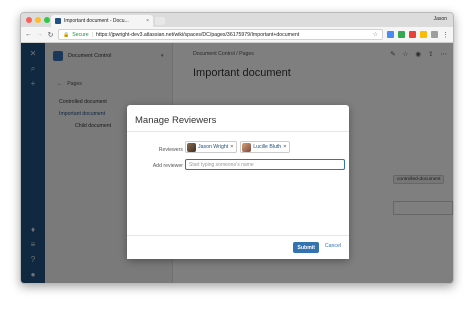 Image resolution: width=474 pixels, height=312 pixels. I want to click on forward-icon: →, so click(39, 34).